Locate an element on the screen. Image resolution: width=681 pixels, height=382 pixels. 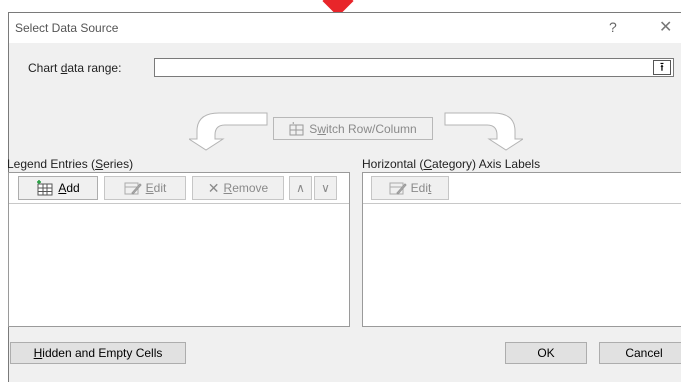
switch-row-column-label: Switch Row/Column is located at coordinates (363, 128).